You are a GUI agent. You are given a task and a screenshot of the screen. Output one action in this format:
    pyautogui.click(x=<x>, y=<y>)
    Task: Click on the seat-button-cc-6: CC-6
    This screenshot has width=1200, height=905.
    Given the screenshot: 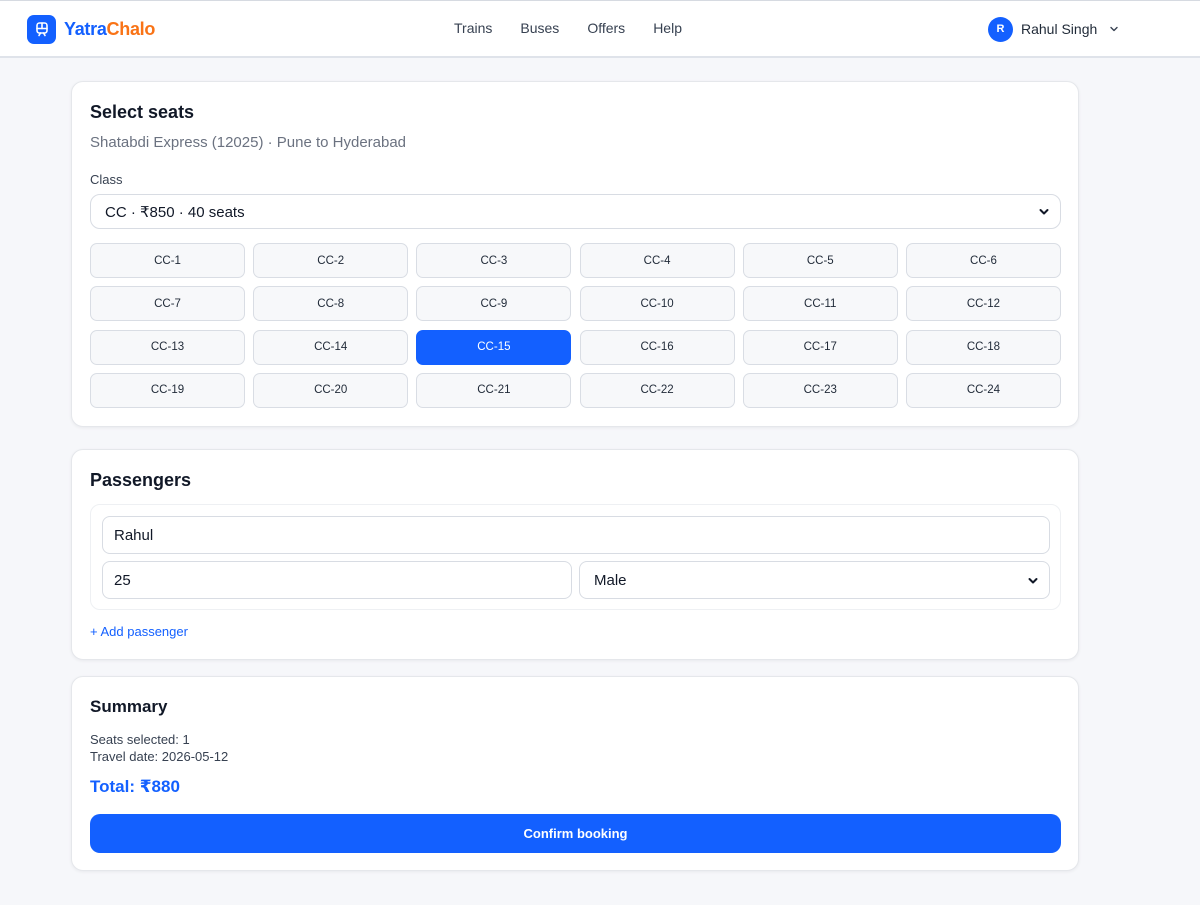 What is the action you would take?
    pyautogui.click(x=983, y=260)
    